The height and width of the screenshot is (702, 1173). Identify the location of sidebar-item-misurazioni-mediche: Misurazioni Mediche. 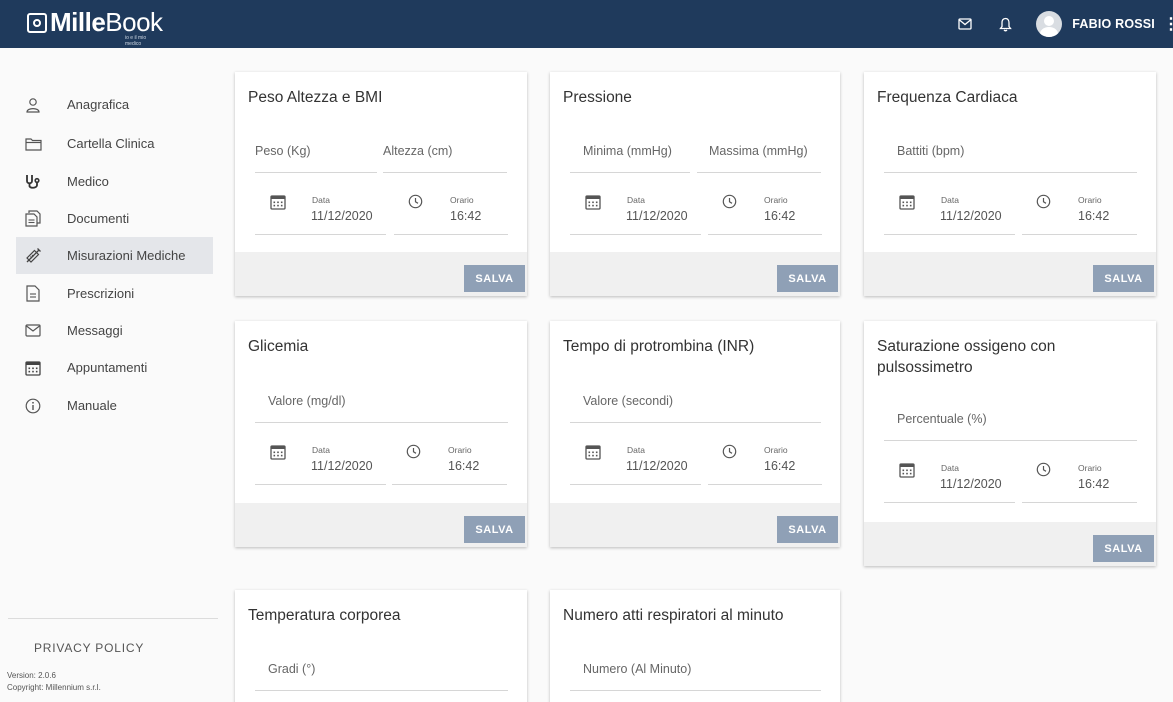
(114, 255).